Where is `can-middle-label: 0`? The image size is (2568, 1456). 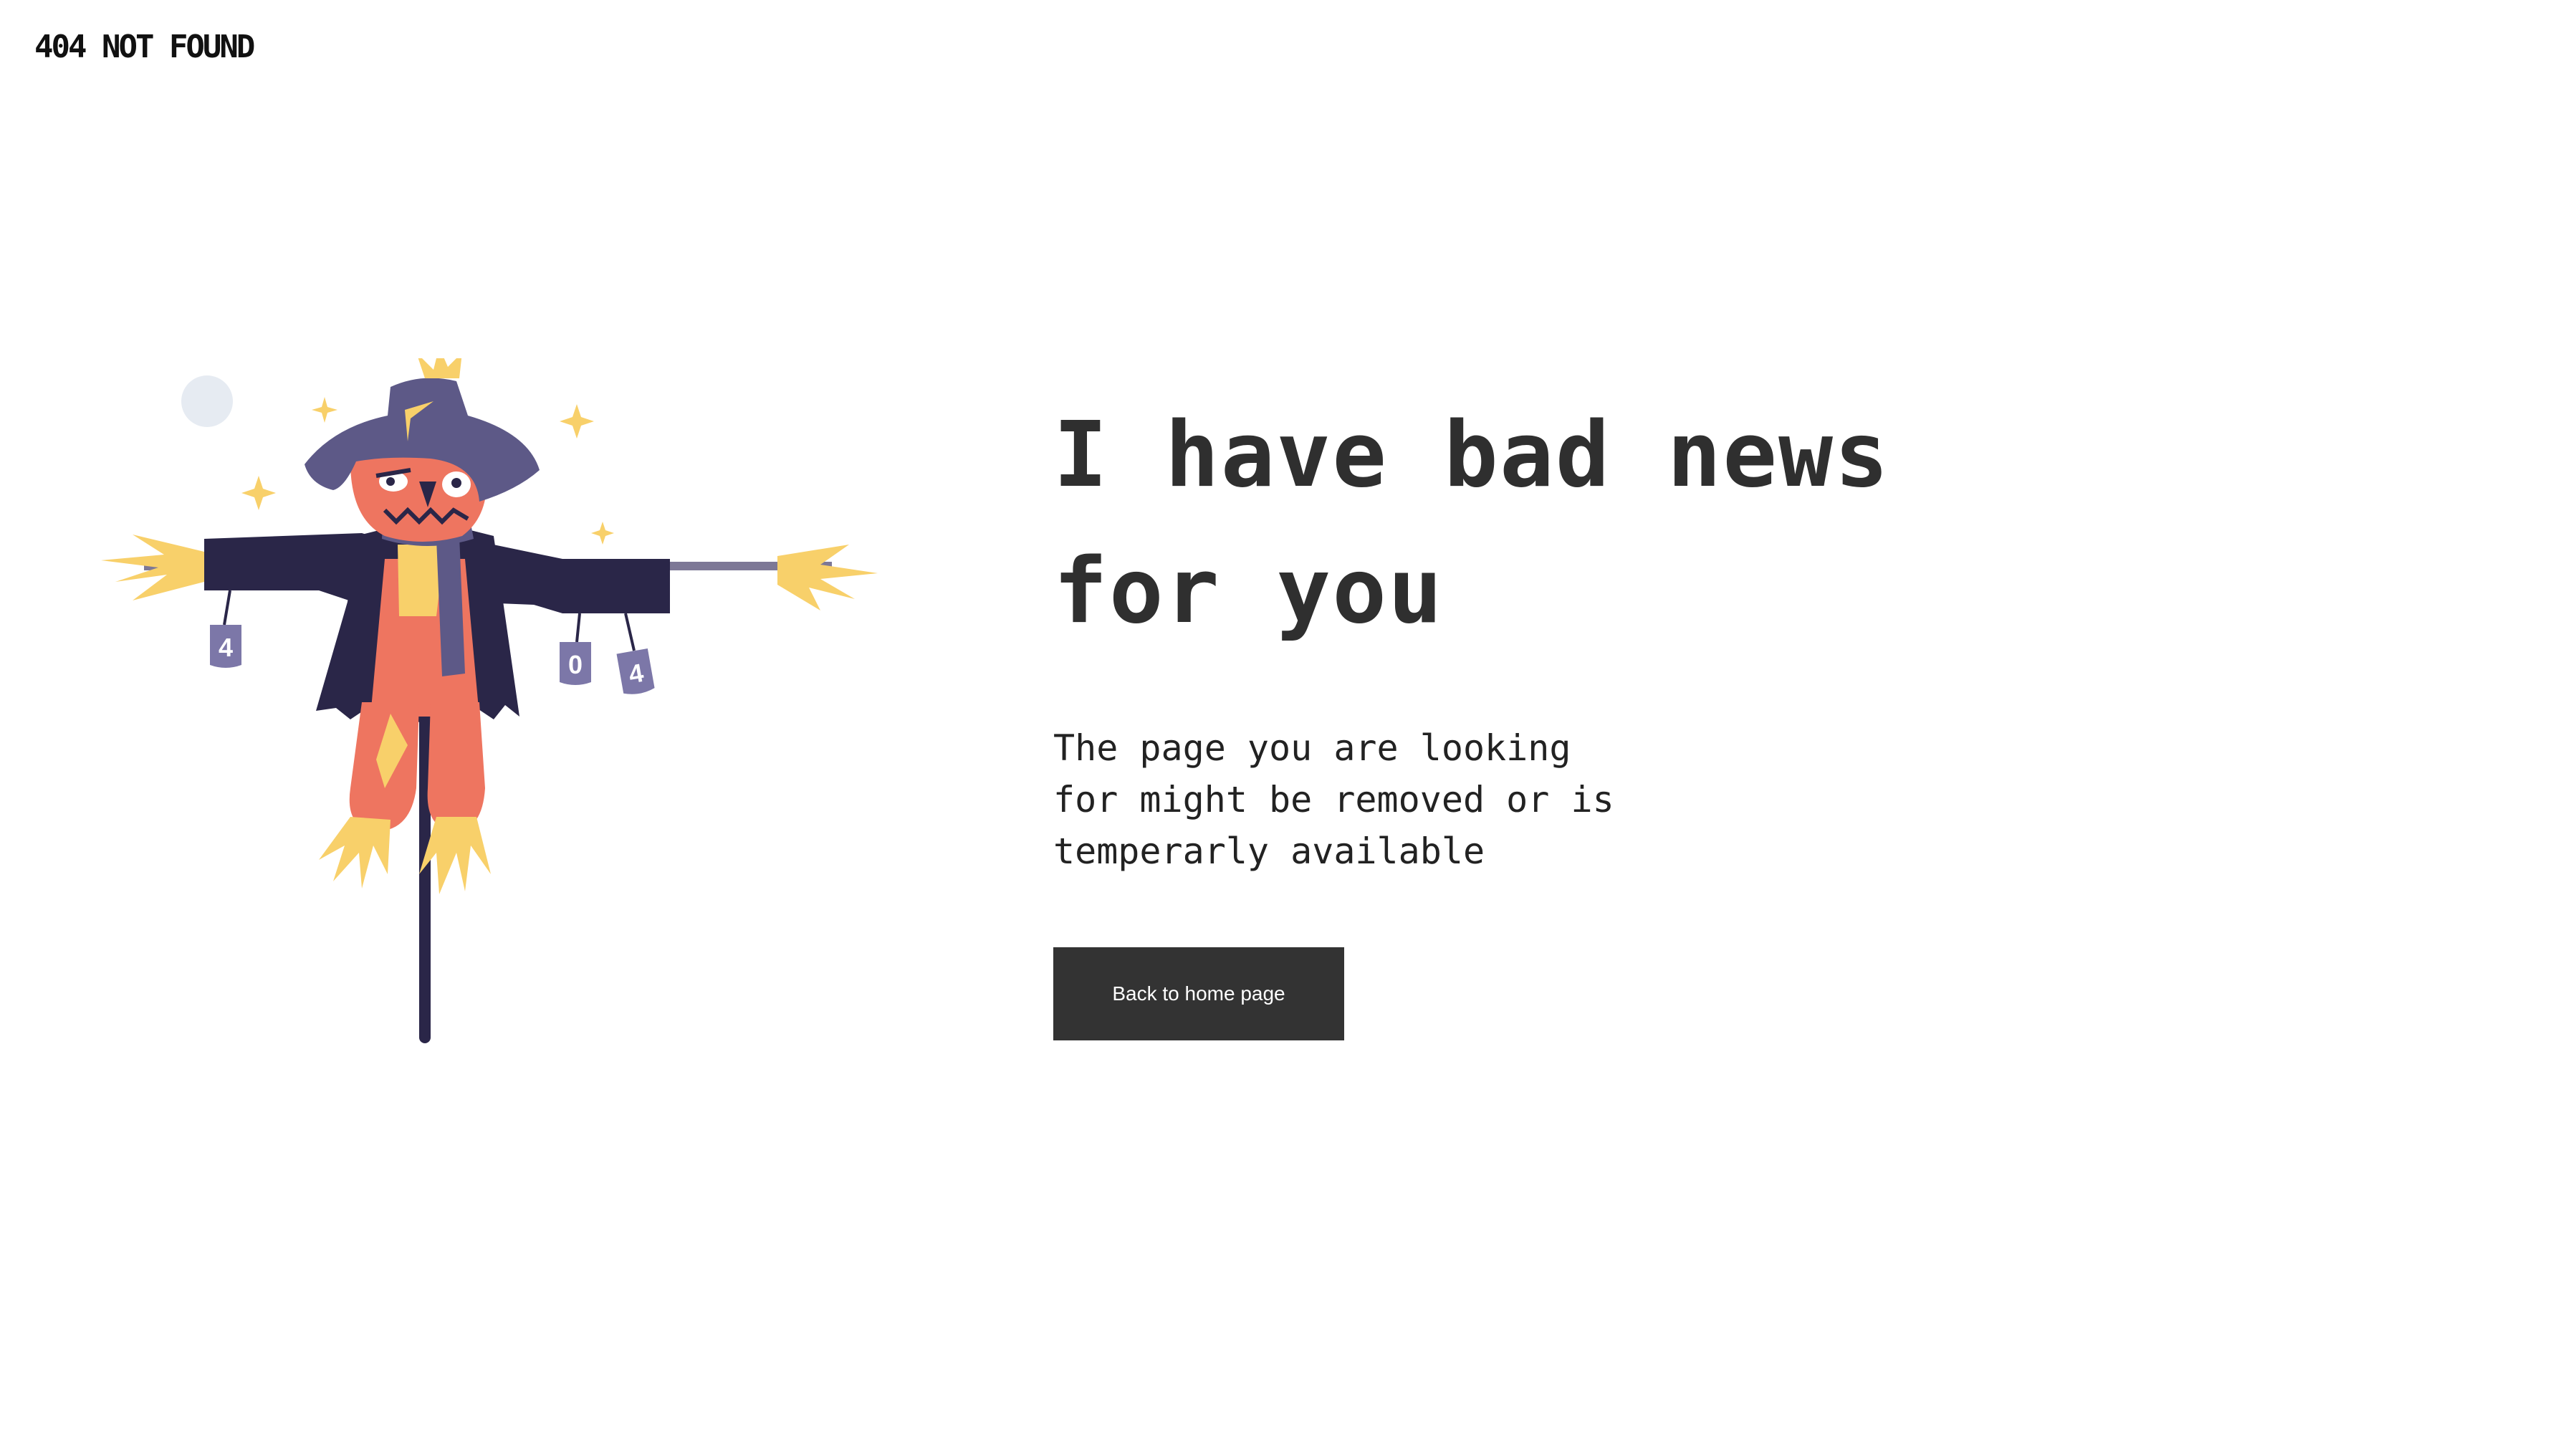
can-middle-label: 0 is located at coordinates (575, 664).